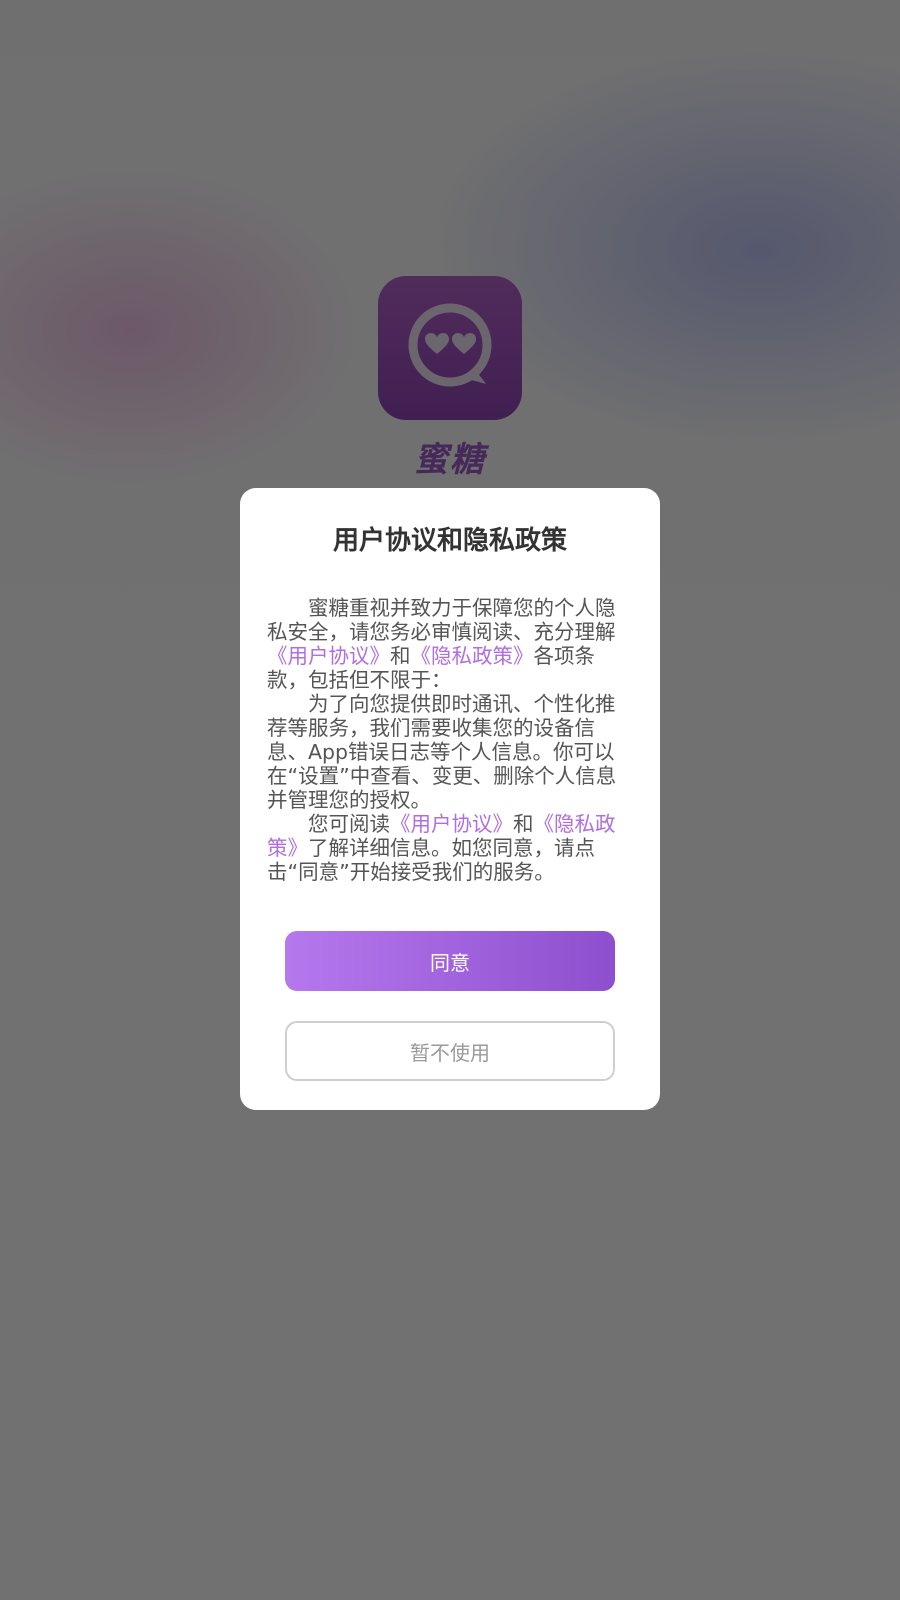 The image size is (900, 1600). Describe the element at coordinates (431, 860) in the screenshot. I see `text-segment: 了解详细信息。如您同意，请点击“同意”开始接受我们的服务。` at that location.